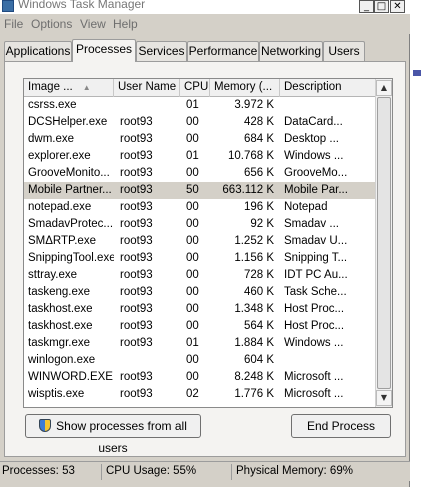 This screenshot has height=487, width=421. What do you see at coordinates (258, 326) in the screenshot?
I see `process-memory: 564 K` at bounding box center [258, 326].